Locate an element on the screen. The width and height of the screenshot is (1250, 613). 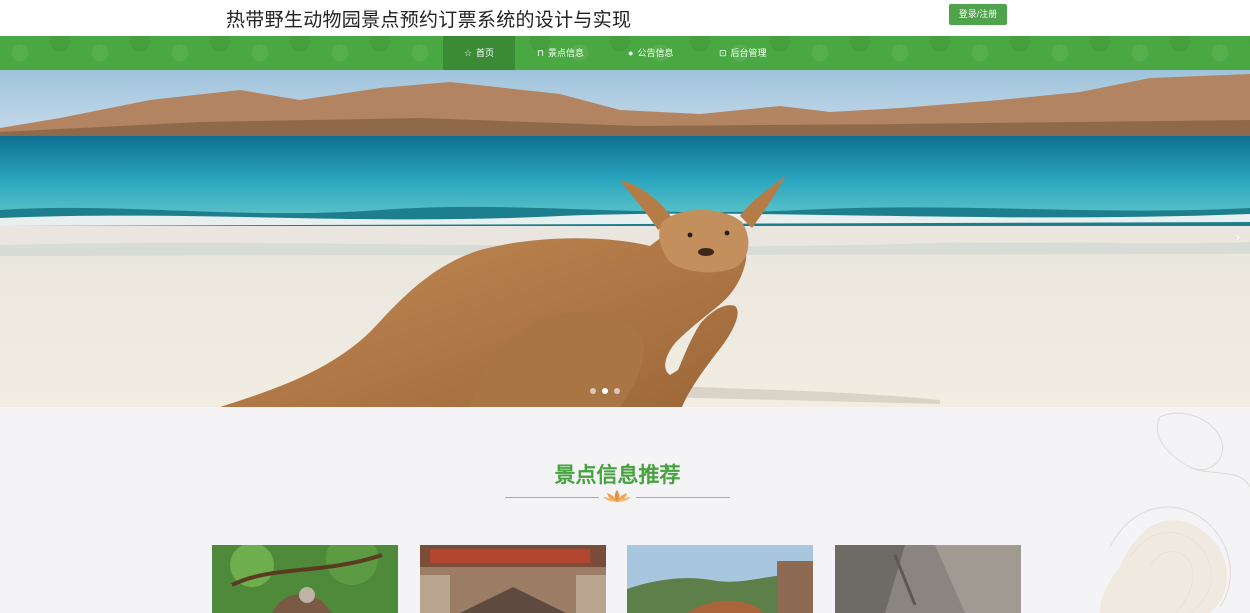
lotus-icon is located at coordinates (617, 496).